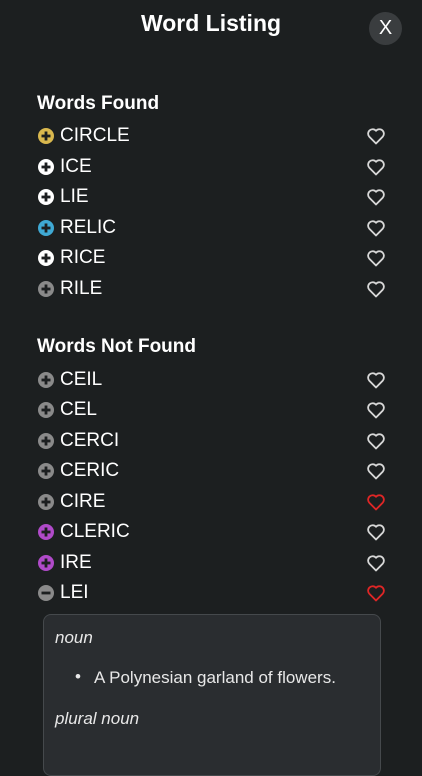 This screenshot has width=422, height=776. I want to click on word-row: CLERIC, so click(212, 532).